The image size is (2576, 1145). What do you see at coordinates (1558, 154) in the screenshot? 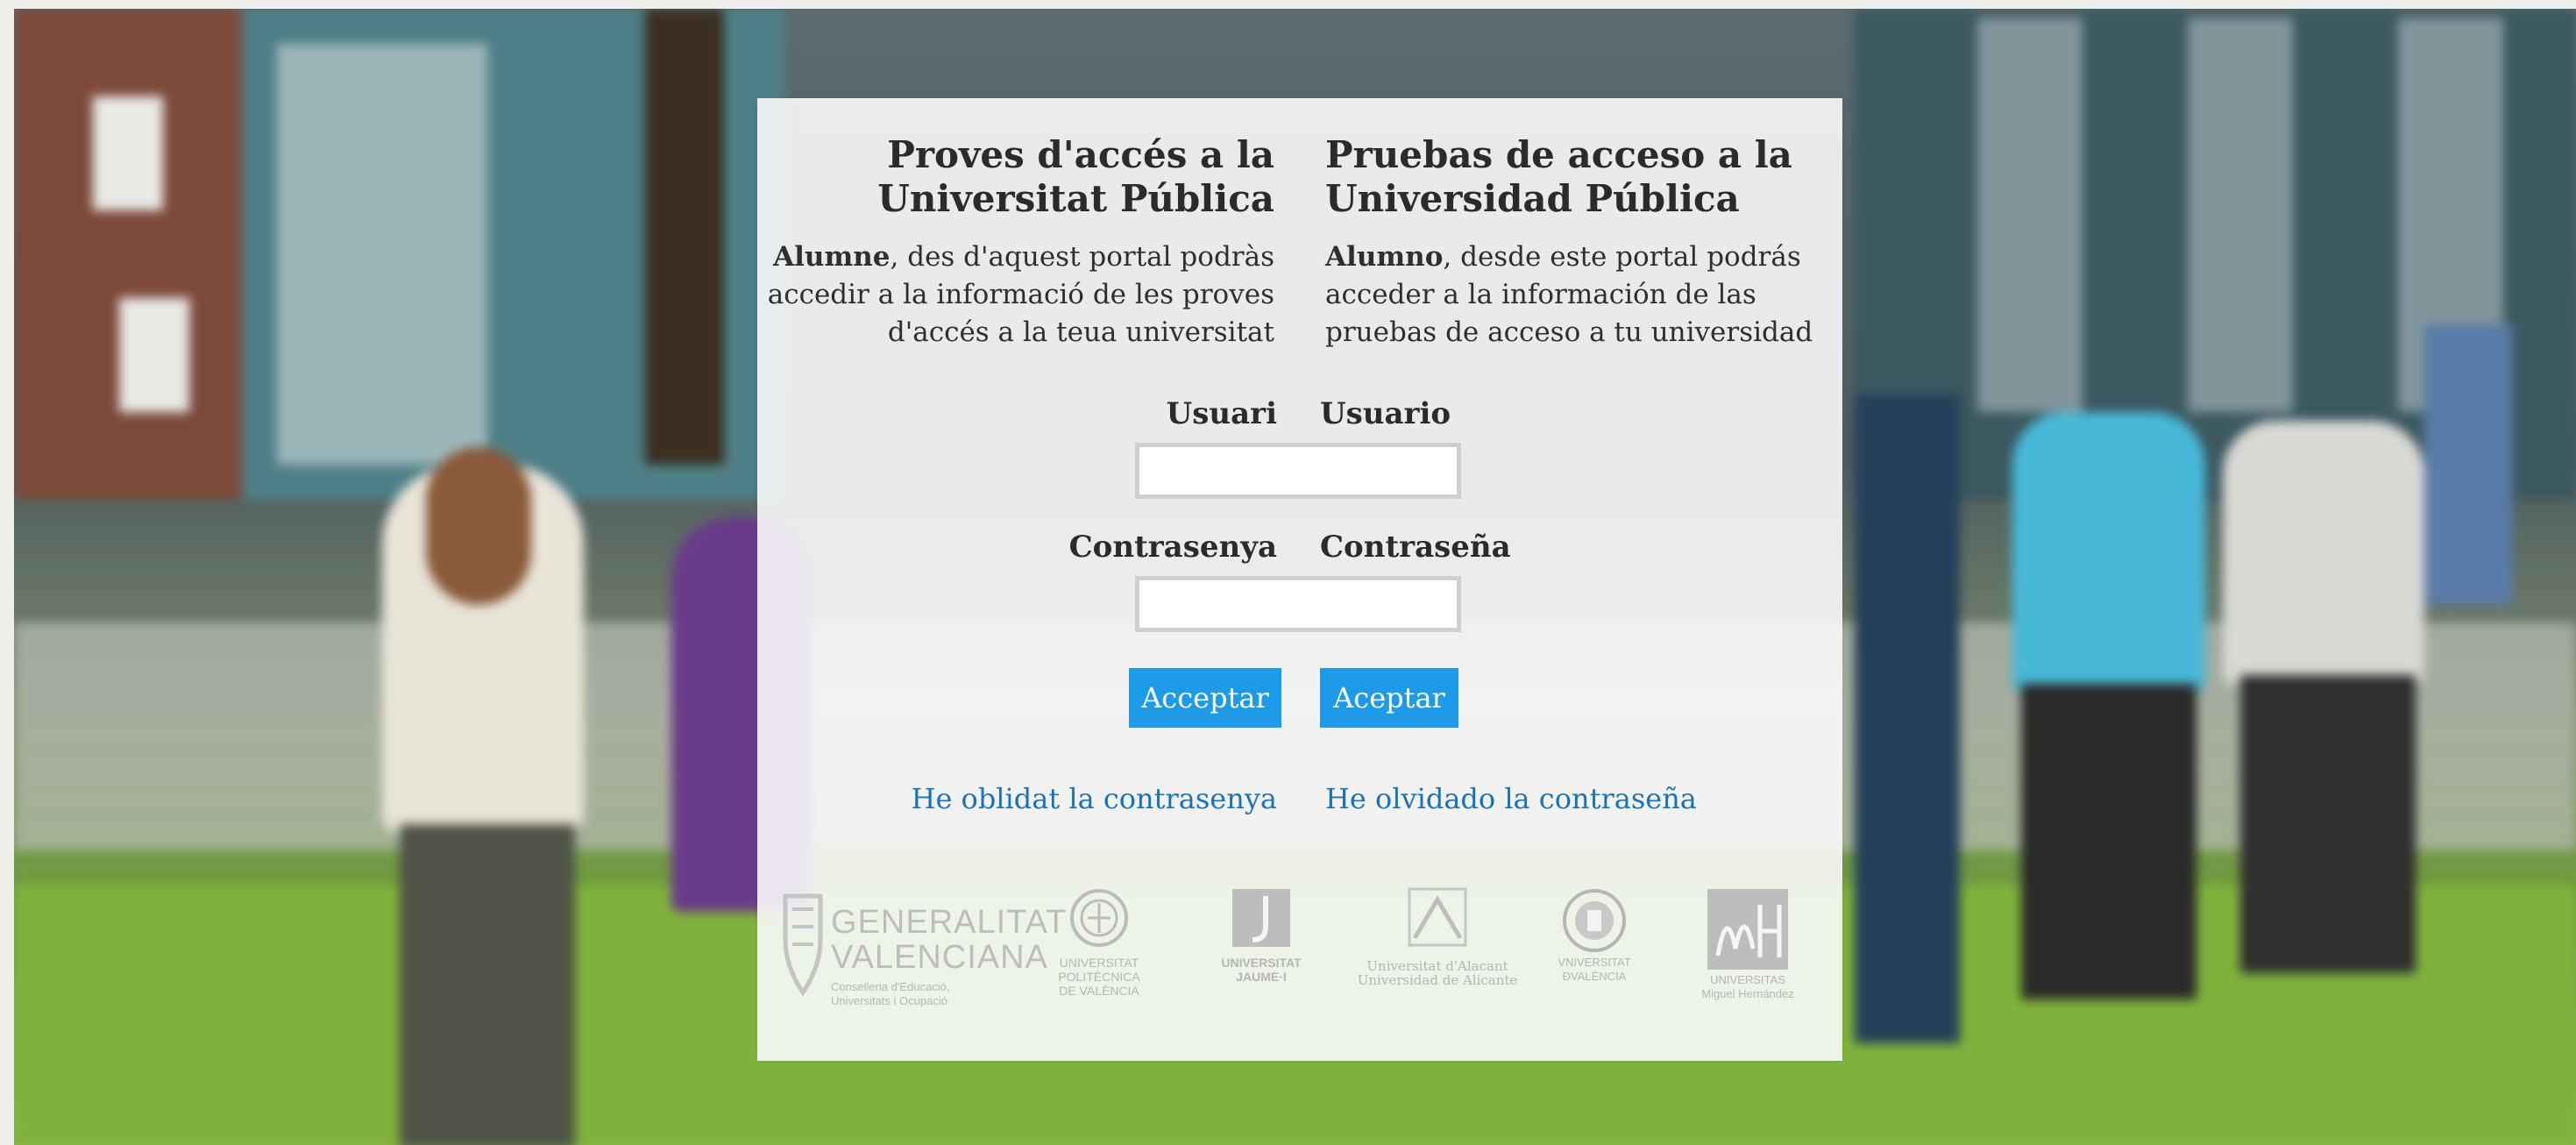
I see `title-spanish-line1: Pruebas de acceso a la` at bounding box center [1558, 154].